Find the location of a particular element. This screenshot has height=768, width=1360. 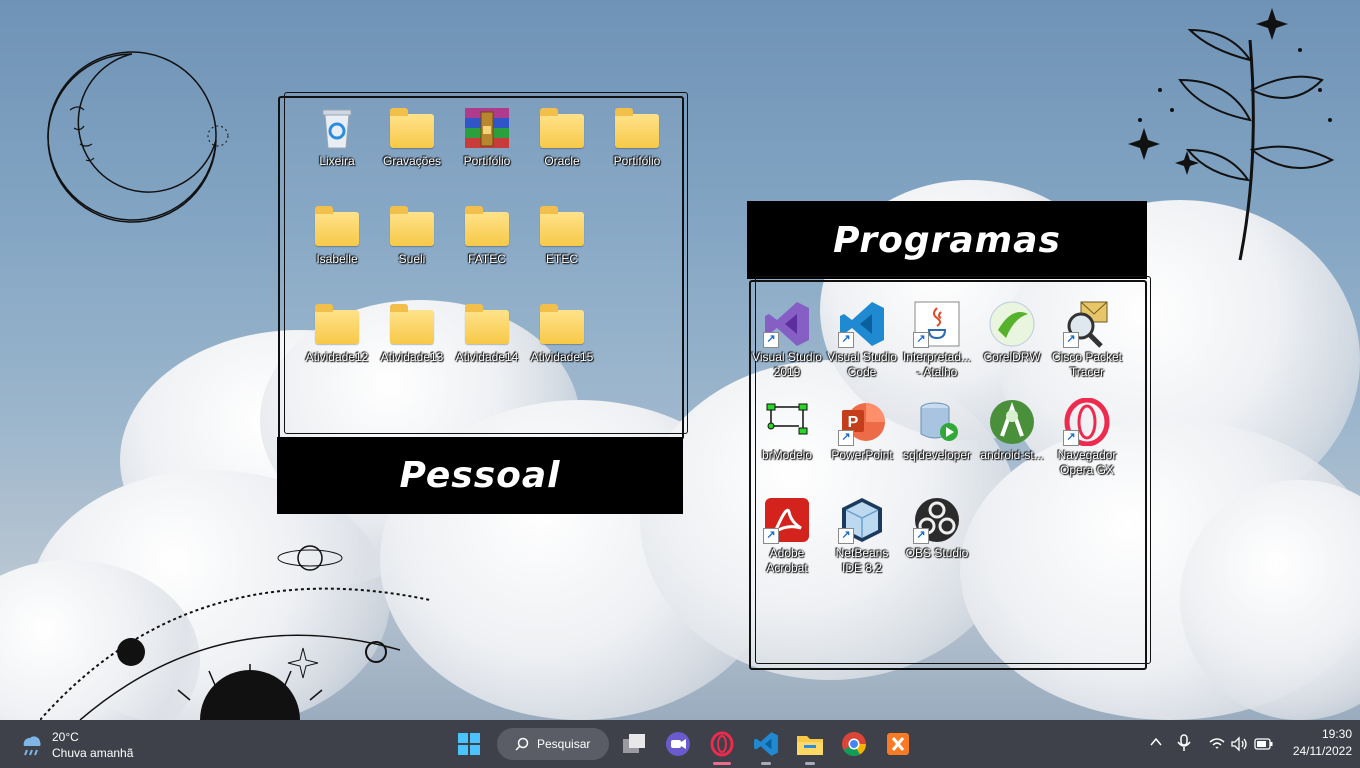

task-view-icon is located at coordinates (634, 743).